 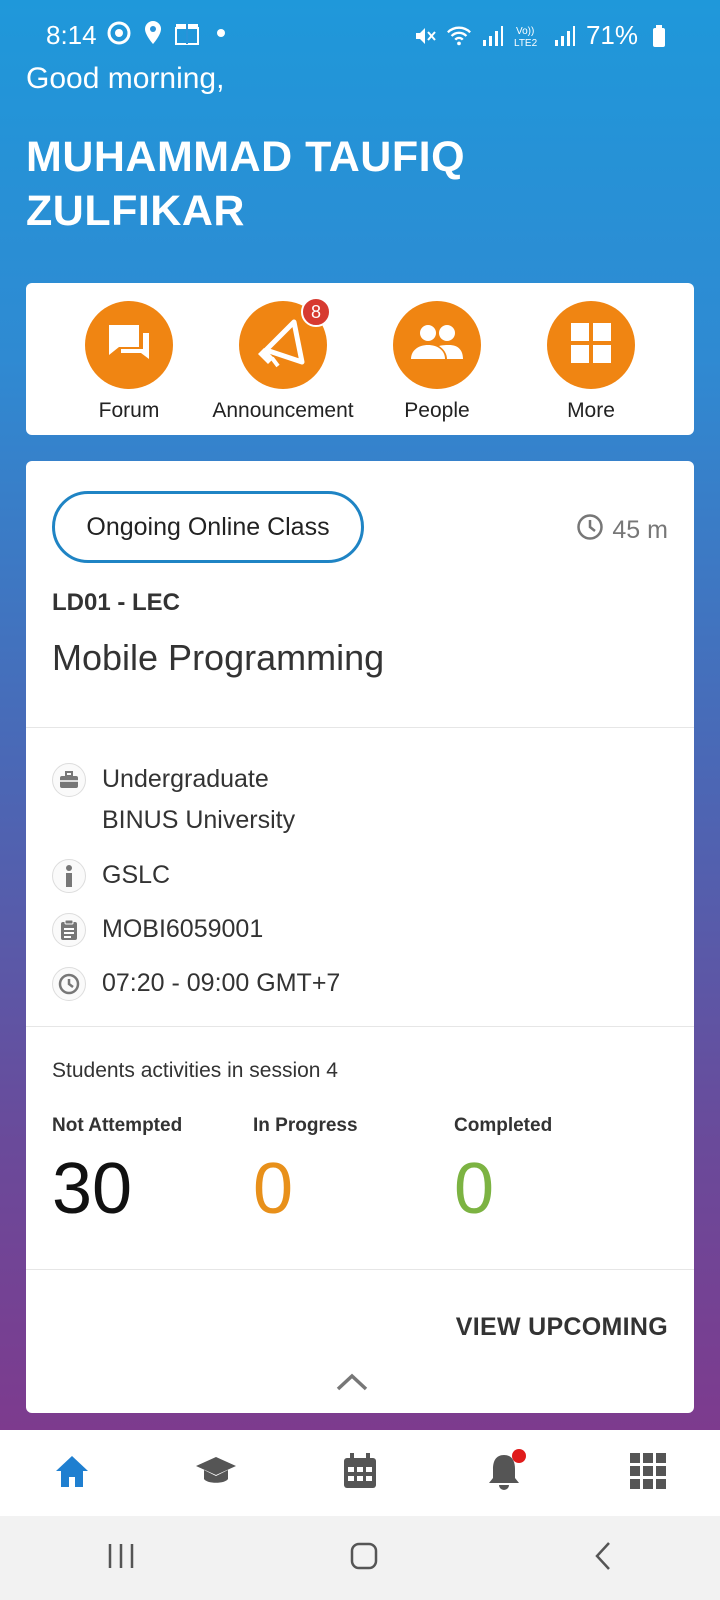 I want to click on quick-menu-people: People, so click(x=437, y=368).